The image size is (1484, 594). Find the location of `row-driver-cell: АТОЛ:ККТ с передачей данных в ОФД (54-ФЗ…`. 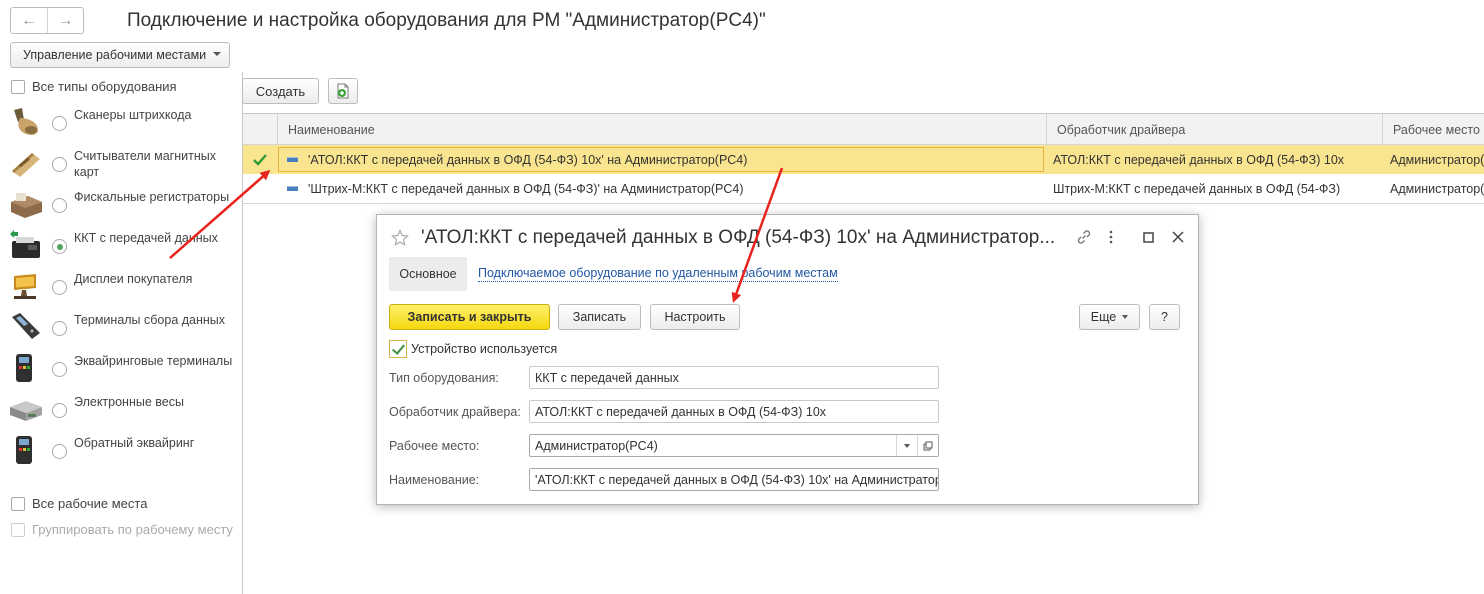

row-driver-cell: АТОЛ:ККТ с передачей данных в ОФД (54-ФЗ… is located at coordinates (1199, 159).